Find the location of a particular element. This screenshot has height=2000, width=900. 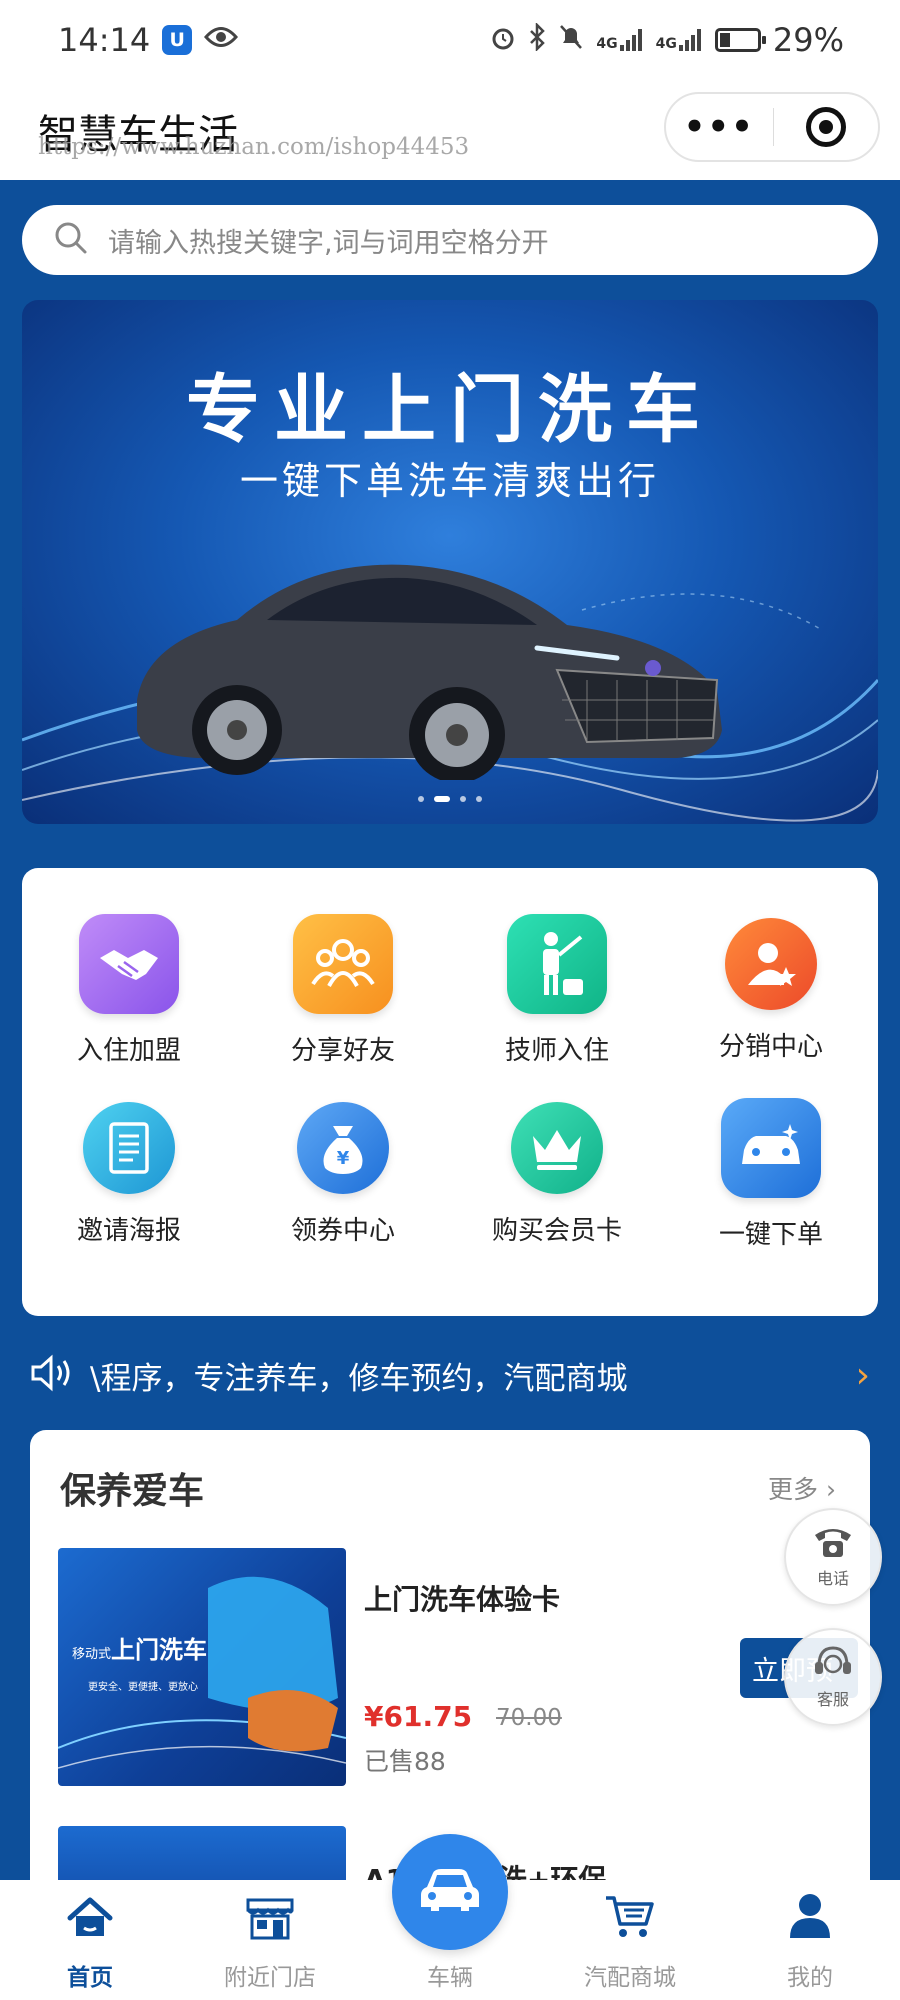

product-name: 上门洗车体验卡 is located at coordinates (462, 1599).